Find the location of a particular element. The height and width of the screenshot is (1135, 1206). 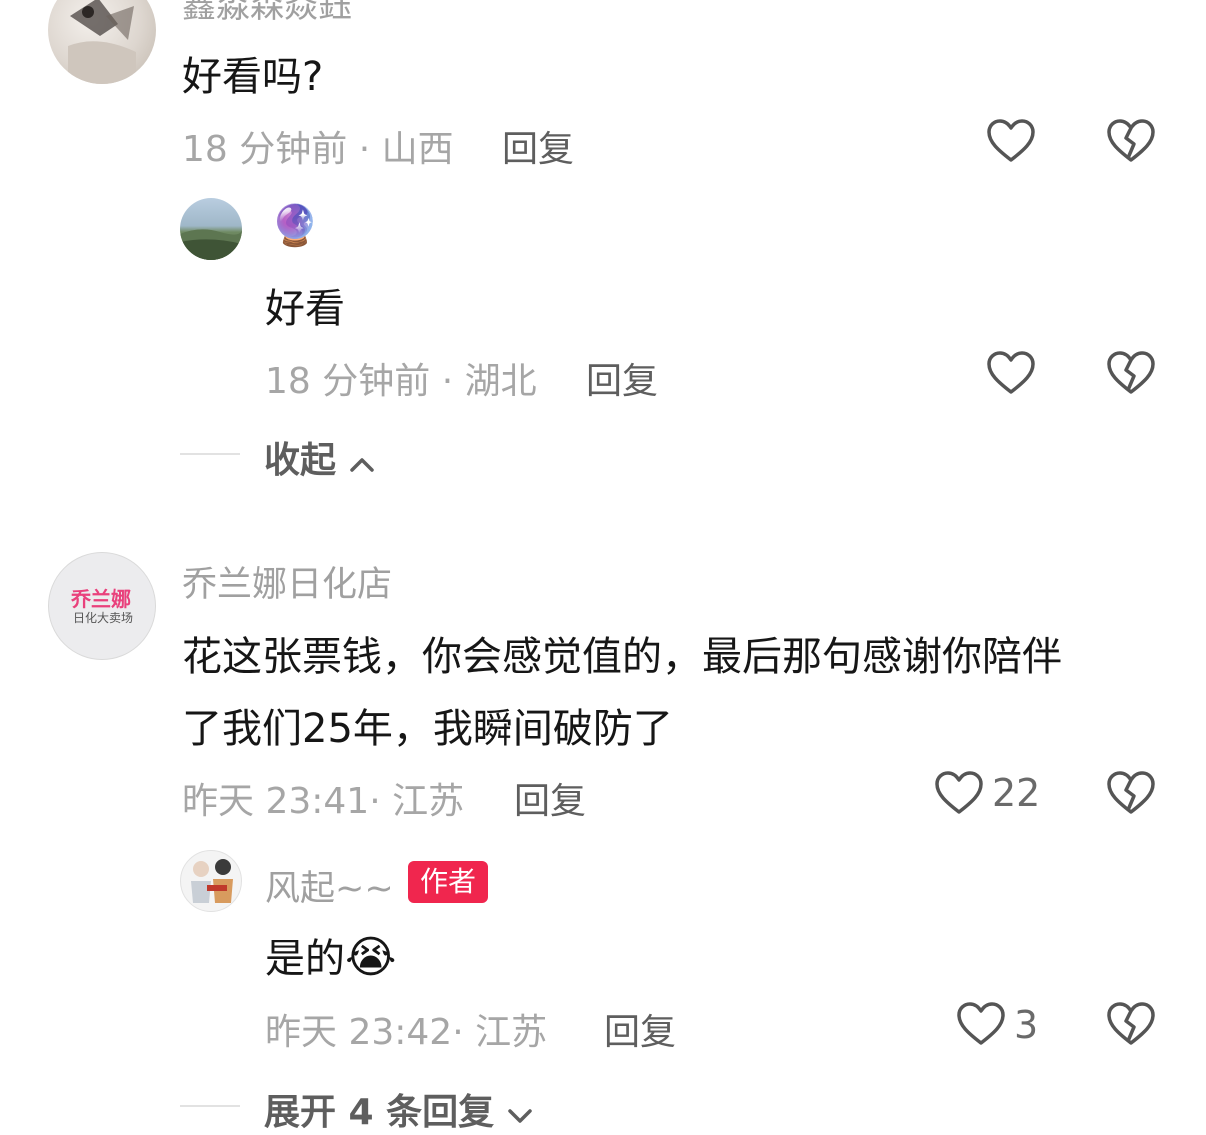

chevron-up-icon is located at coordinates (362, 464).